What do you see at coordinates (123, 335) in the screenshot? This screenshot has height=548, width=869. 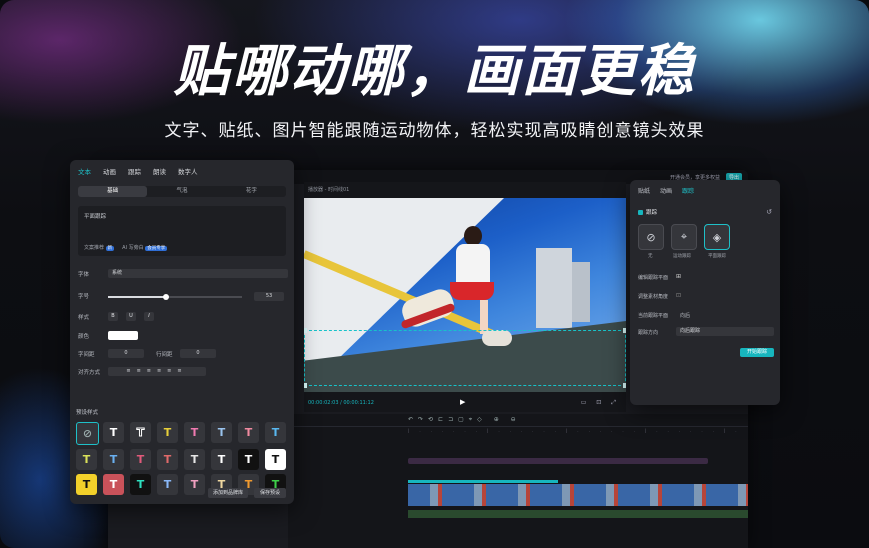 I see `color-swatch` at bounding box center [123, 335].